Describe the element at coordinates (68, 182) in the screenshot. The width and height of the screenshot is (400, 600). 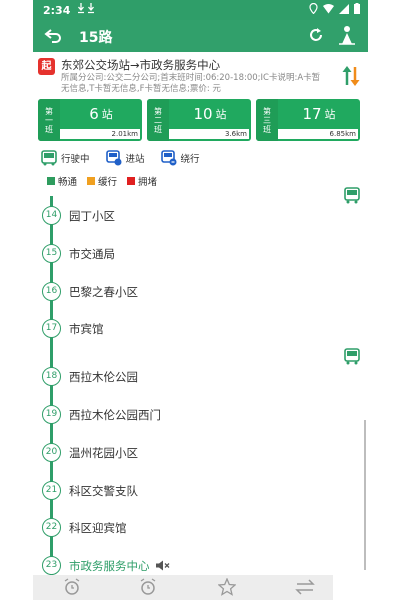
I see `legend-label: 畅通` at that location.